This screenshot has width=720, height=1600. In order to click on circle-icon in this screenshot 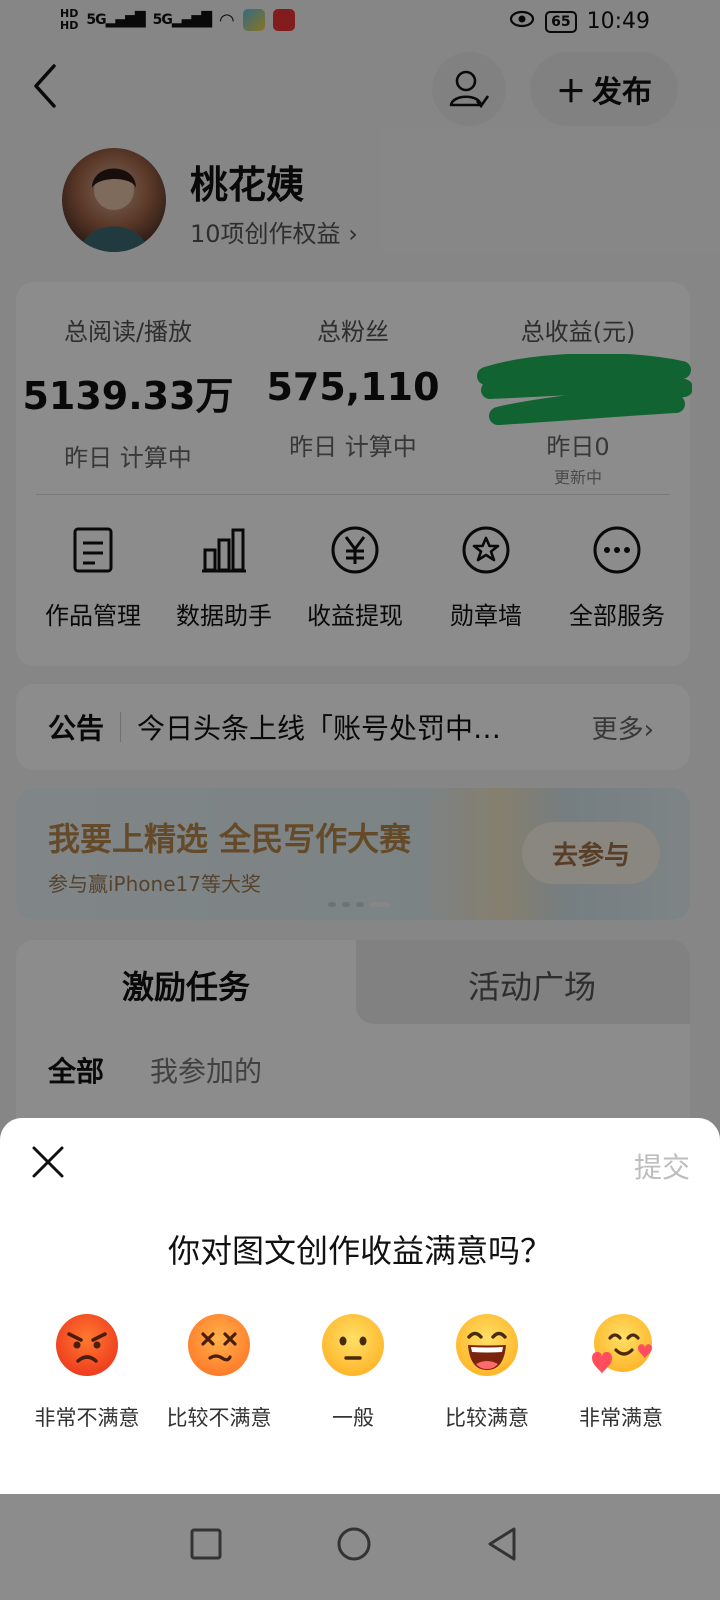, I will do `click(354, 1544)`.